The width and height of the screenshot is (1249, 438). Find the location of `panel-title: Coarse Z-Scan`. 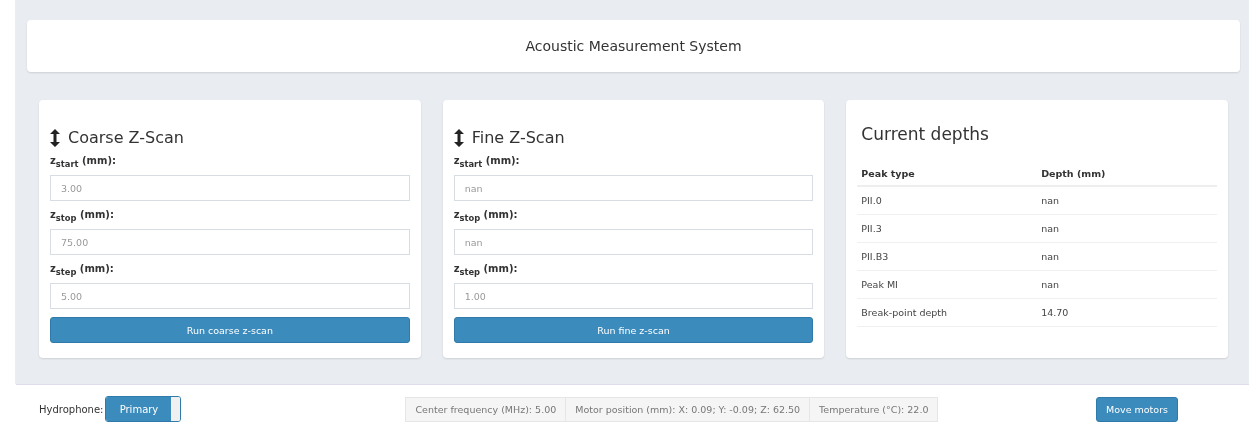

panel-title: Coarse Z-Scan is located at coordinates (126, 137).